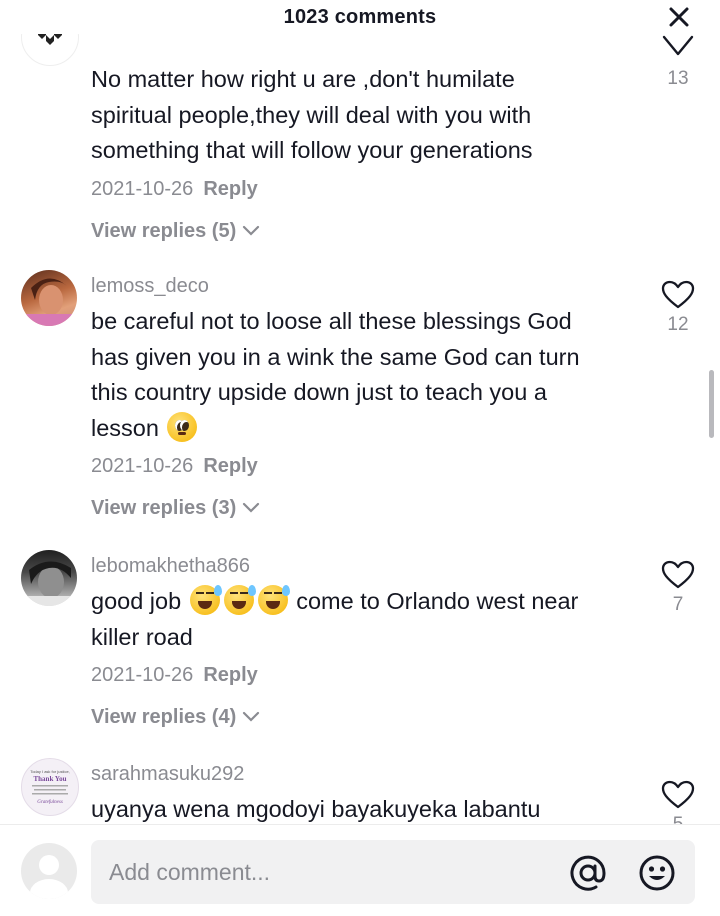 The image size is (720, 916). I want to click on card-signature: Gratefulness, so click(50, 802).